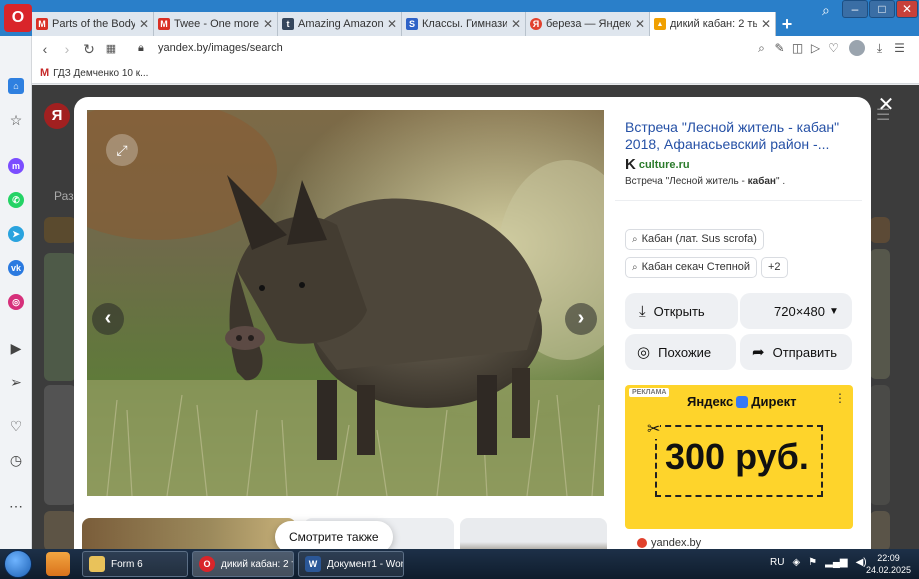 This screenshot has height=579, width=919. Describe the element at coordinates (758, 352) in the screenshot. I see `share-icon: ➦` at that location.